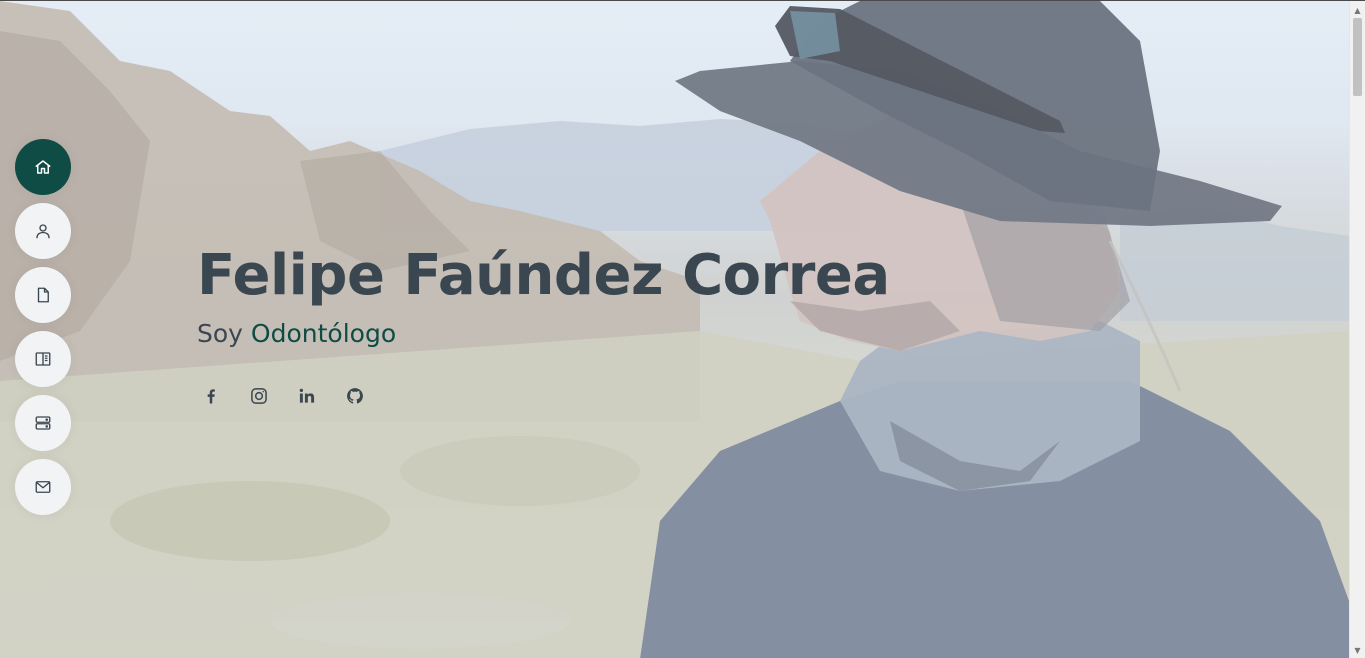 Image resolution: width=1365 pixels, height=658 pixels. I want to click on github-icon, so click(355, 396).